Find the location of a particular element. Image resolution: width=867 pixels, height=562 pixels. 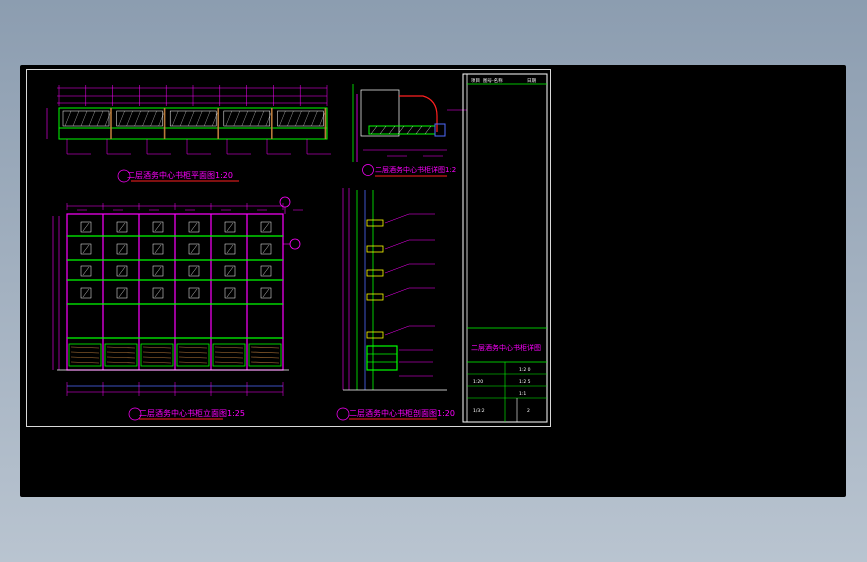

title-row-1-left: 1:20 is located at coordinates (478, 382).